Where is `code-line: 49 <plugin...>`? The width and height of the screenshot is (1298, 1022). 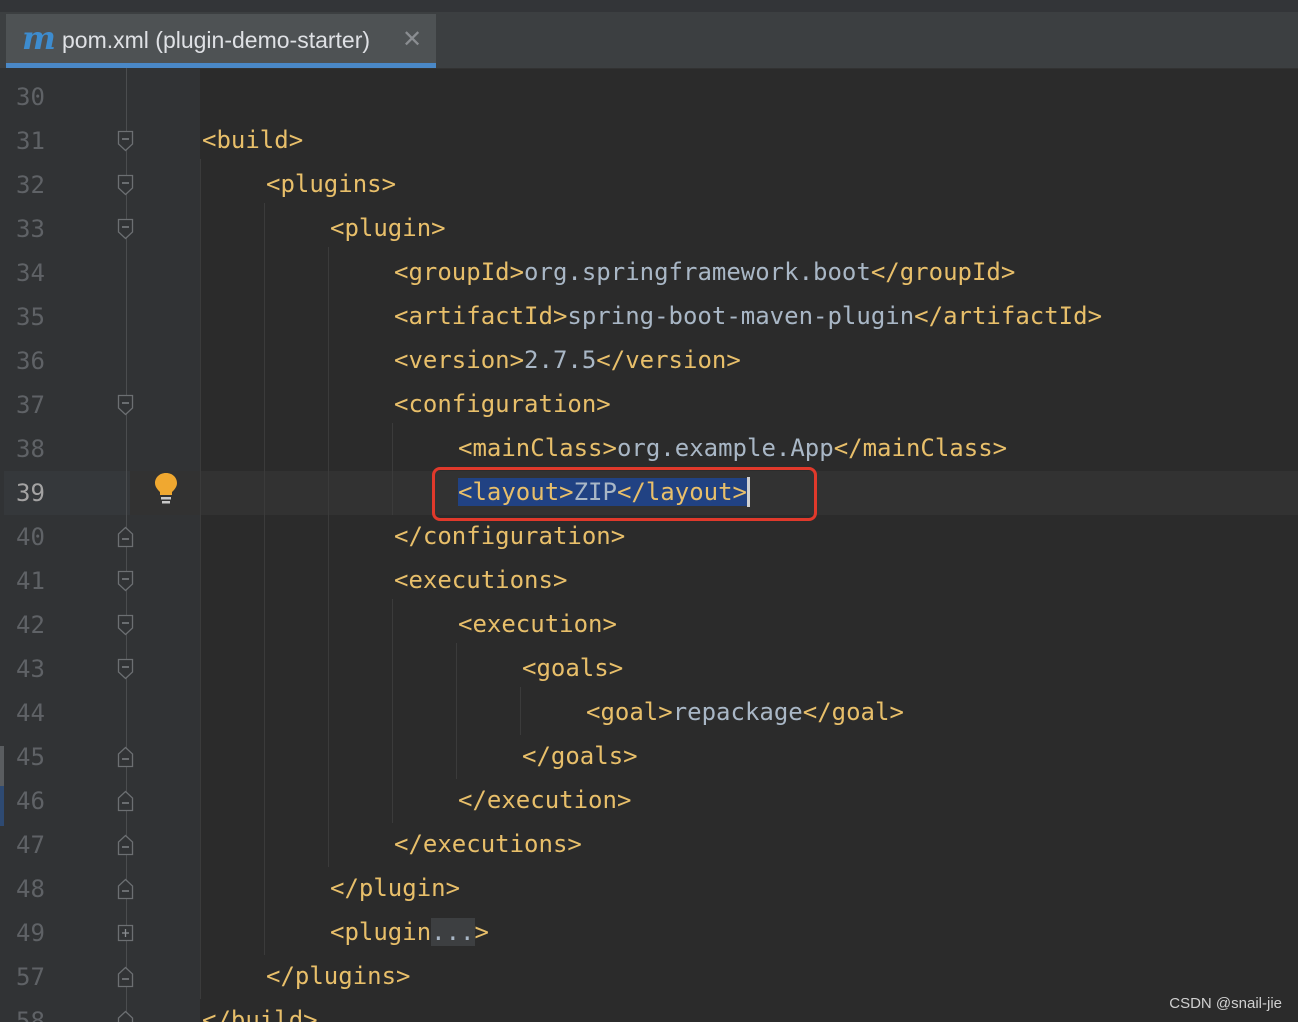
code-line: 49 <plugin...> is located at coordinates (649, 933).